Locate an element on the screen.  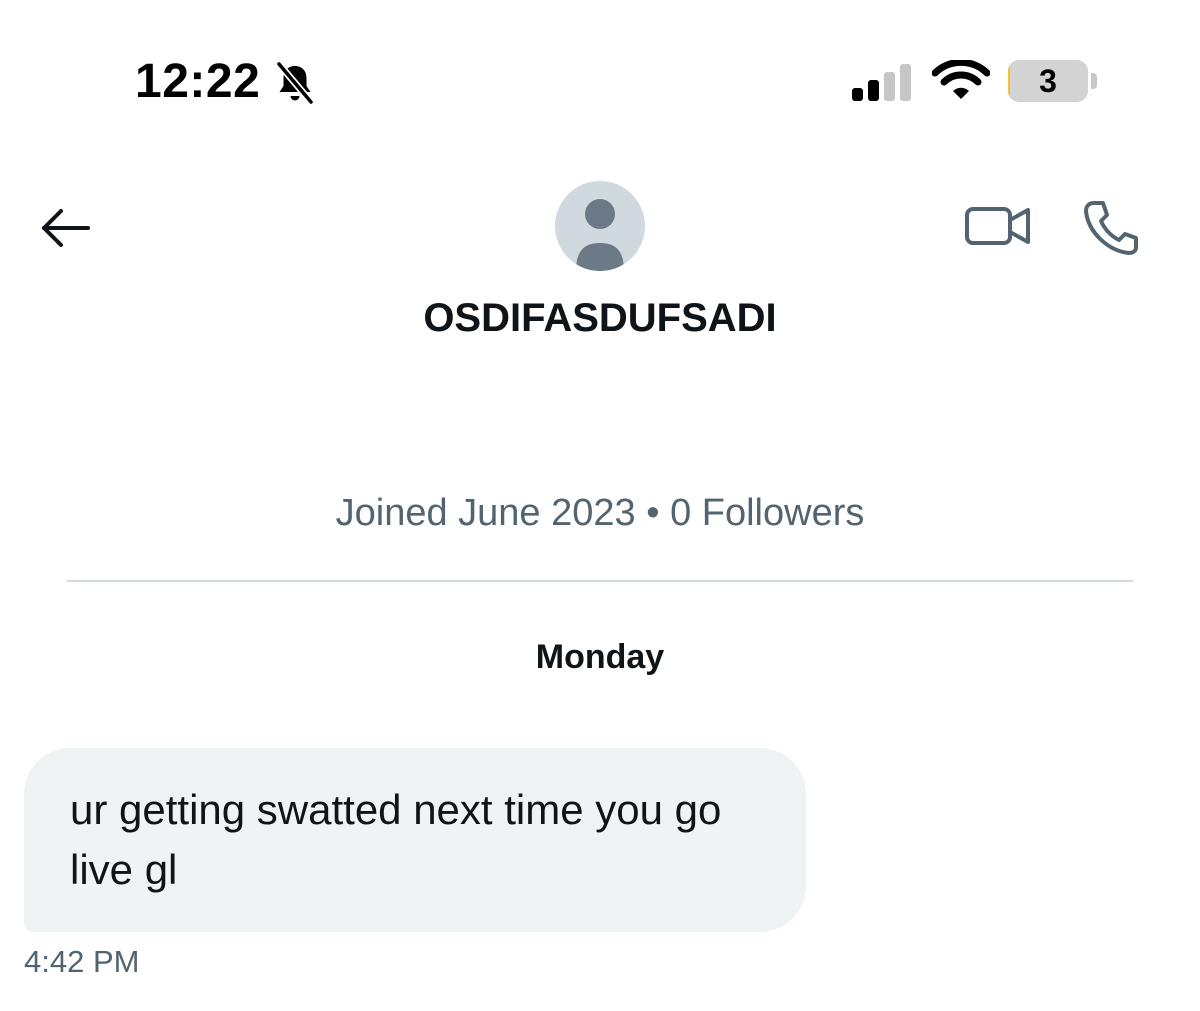
battery-level: 3 is located at coordinates (1048, 81).